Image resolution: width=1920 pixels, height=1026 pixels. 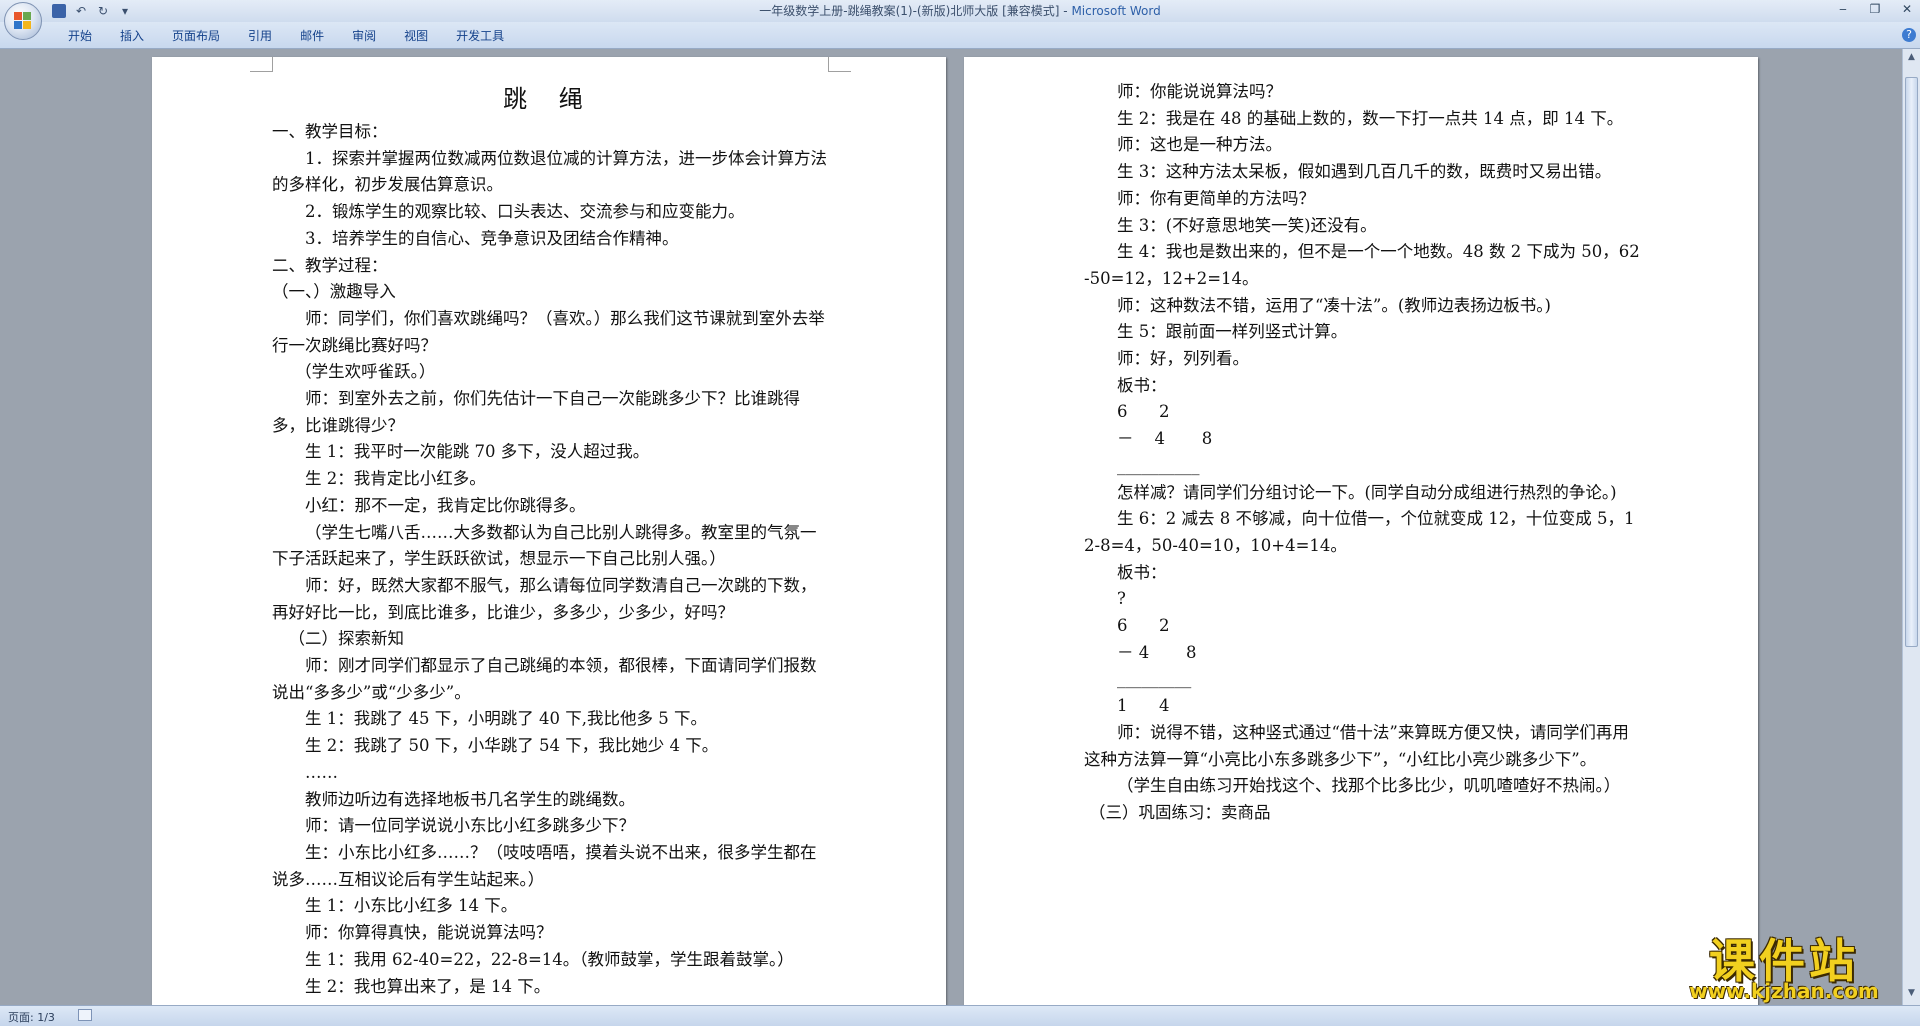 What do you see at coordinates (960, 35) in the screenshot?
I see `ribbon-tab-bar: 开始 插入 页面布局 引用 邮件 审阅 视图 开发工具 ?` at bounding box center [960, 35].